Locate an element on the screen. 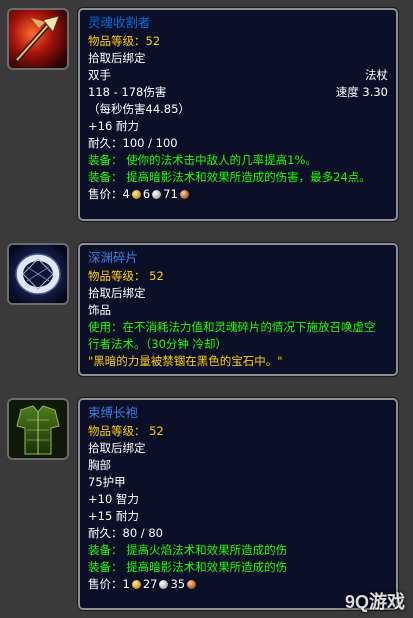 The image size is (413, 618). item-slot: 胸部 is located at coordinates (99, 464).